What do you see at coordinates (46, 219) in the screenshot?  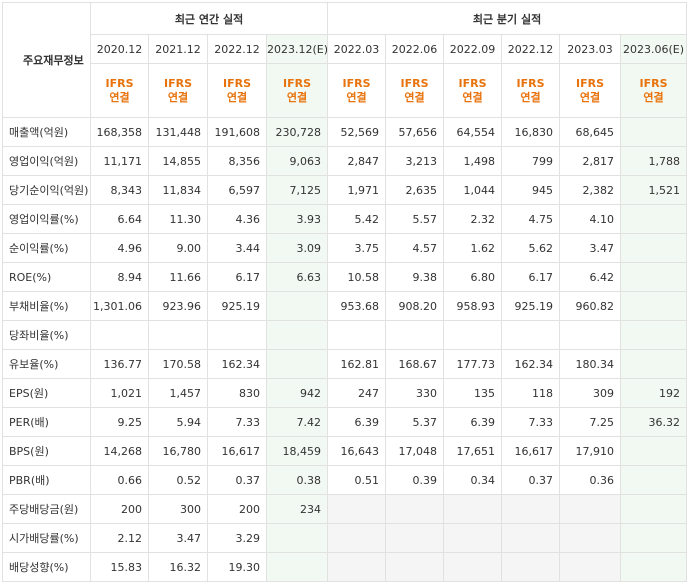 I see `metric-label: 영업이익률(%)` at bounding box center [46, 219].